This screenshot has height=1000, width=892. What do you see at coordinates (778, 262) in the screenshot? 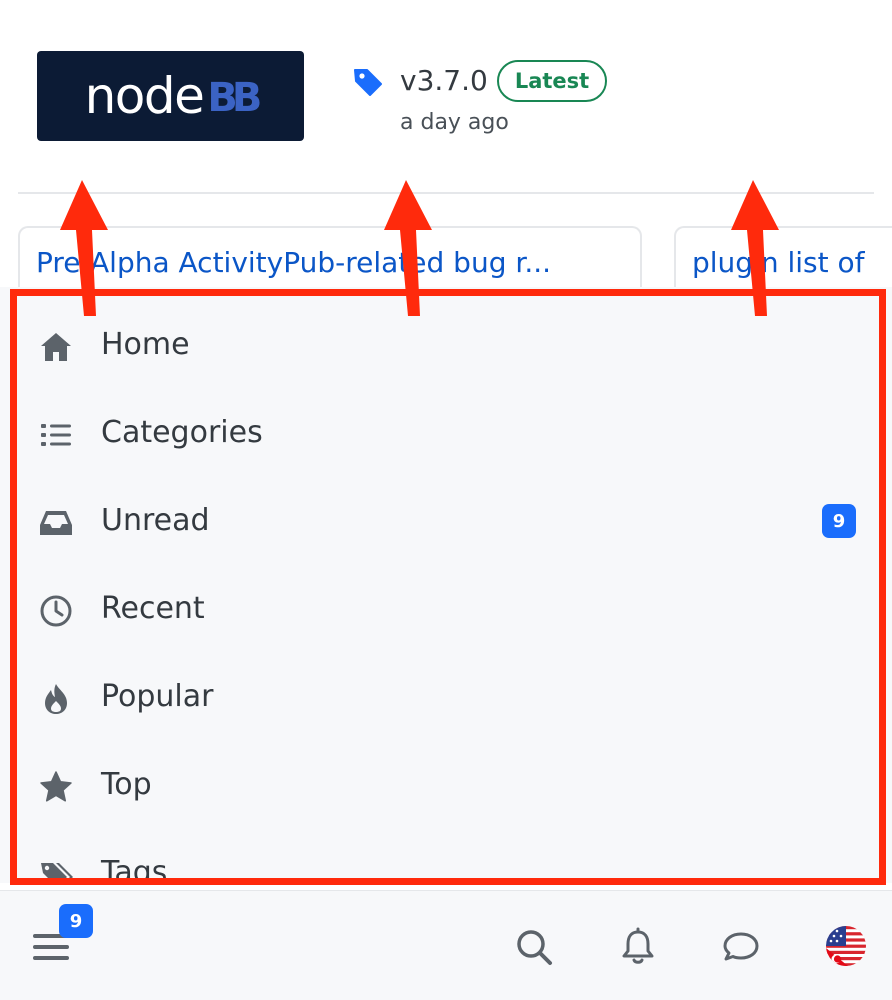
I see `topic-title: plugin list of` at bounding box center [778, 262].